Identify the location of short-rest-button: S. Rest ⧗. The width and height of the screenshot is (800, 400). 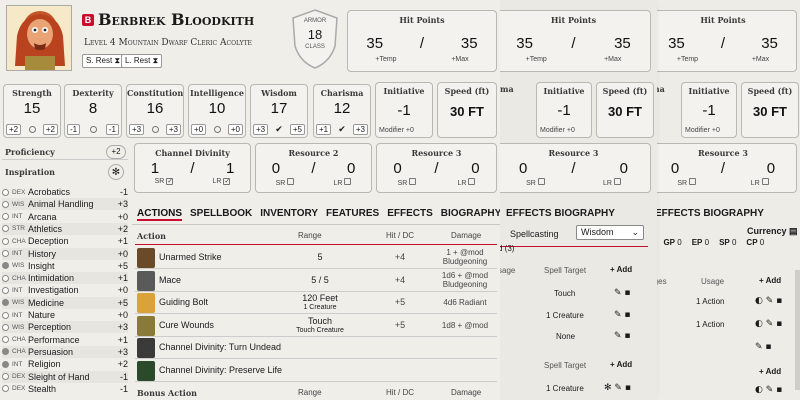
(103, 61).